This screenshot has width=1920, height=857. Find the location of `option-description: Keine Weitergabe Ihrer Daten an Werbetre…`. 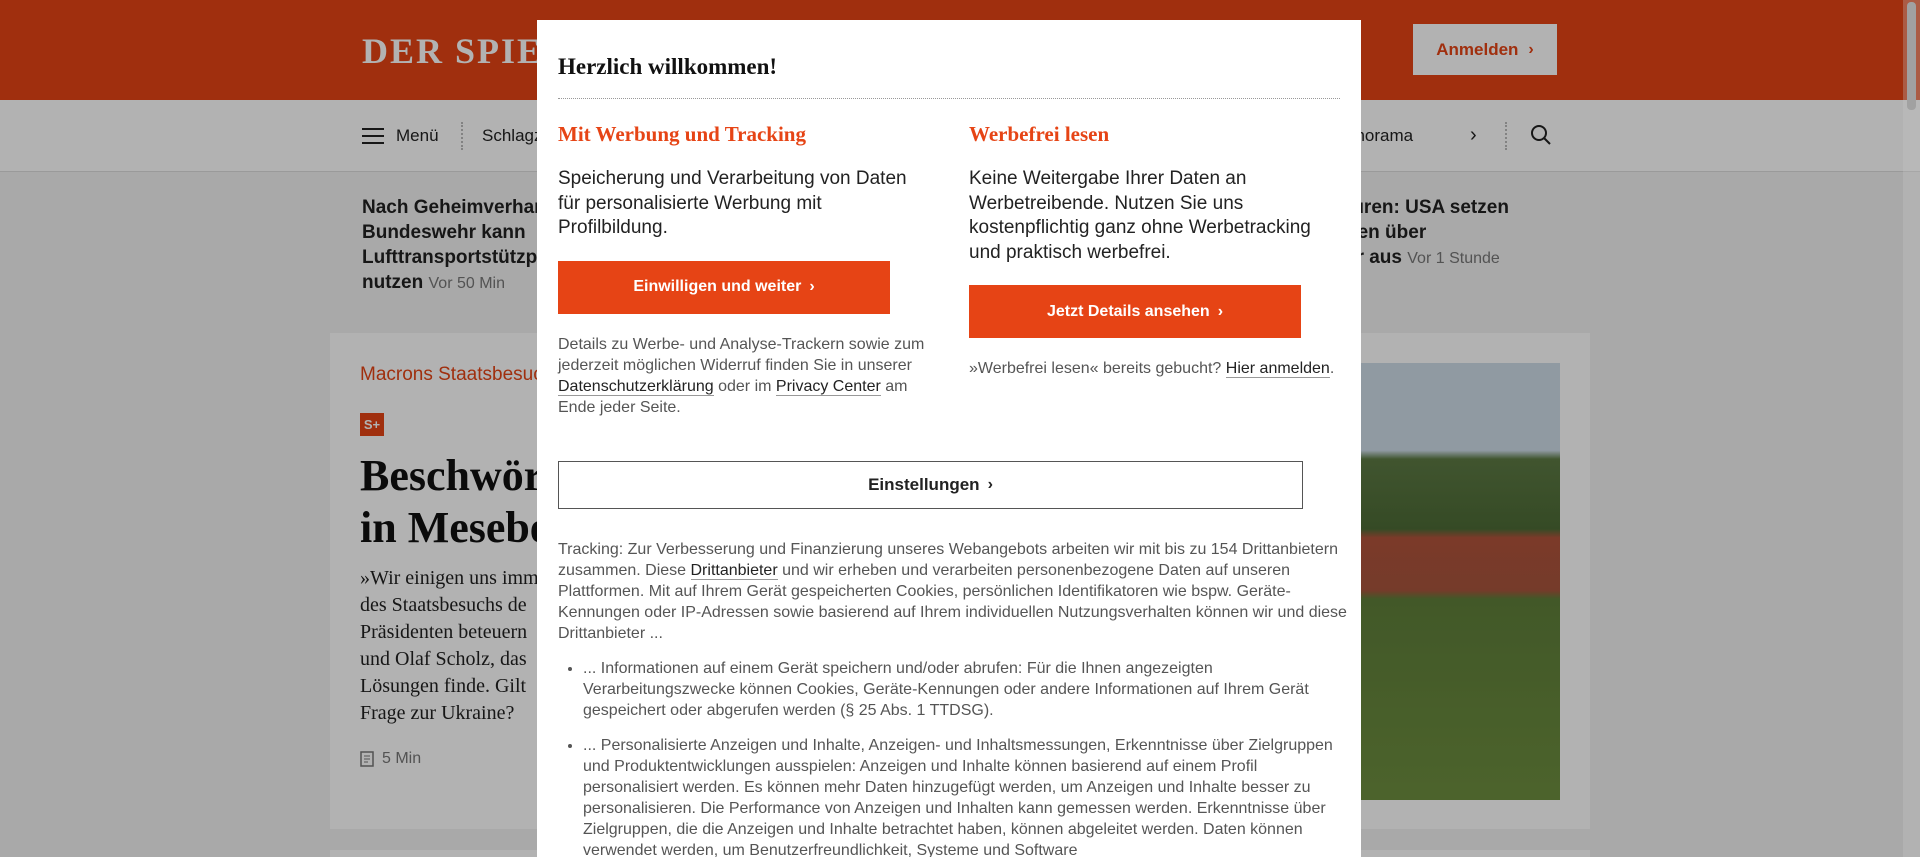

option-description: Keine Weitergabe Ihrer Daten an Werbetre… is located at coordinates (1140, 215).